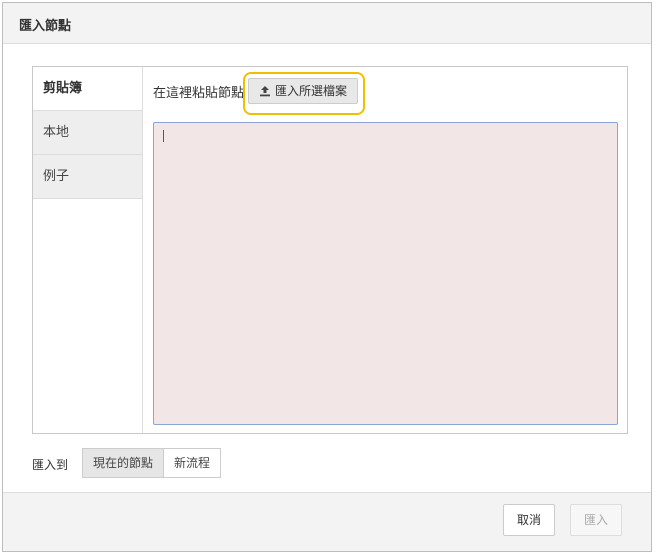  I want to click on tab-clipboard: 剪貼簿, so click(87, 89).